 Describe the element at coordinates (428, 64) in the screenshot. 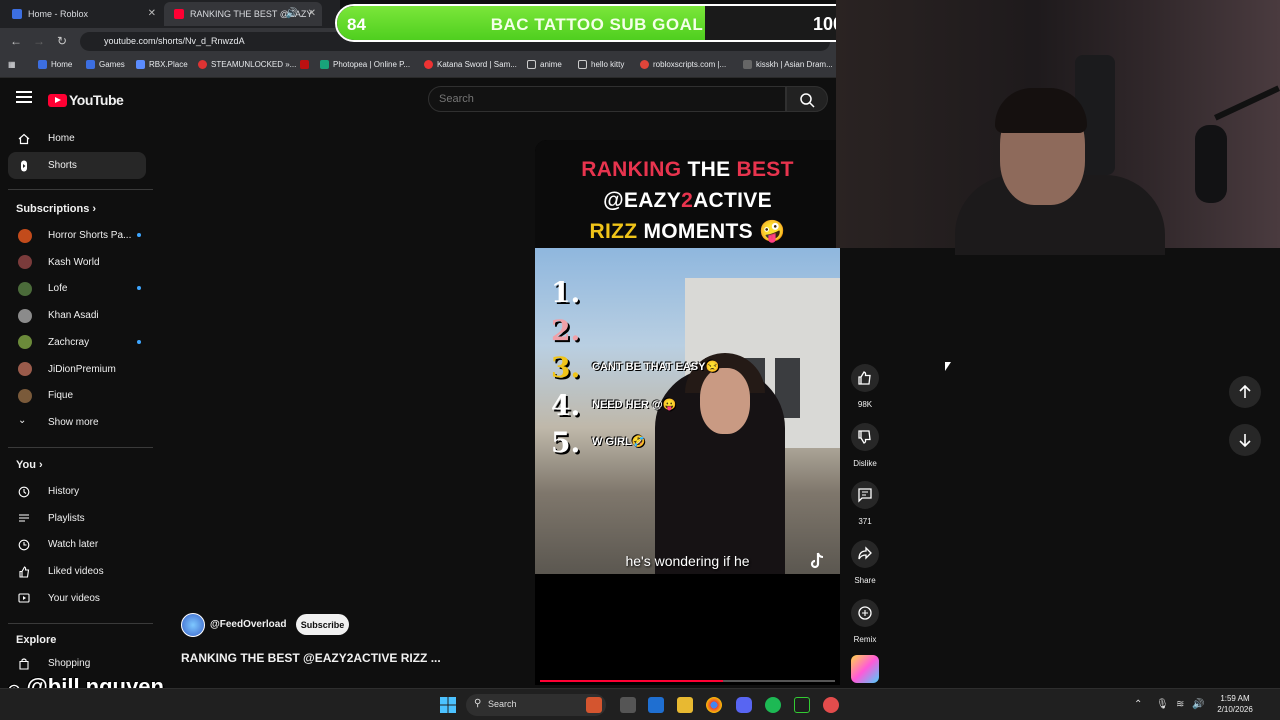

I see `katana-icon` at that location.